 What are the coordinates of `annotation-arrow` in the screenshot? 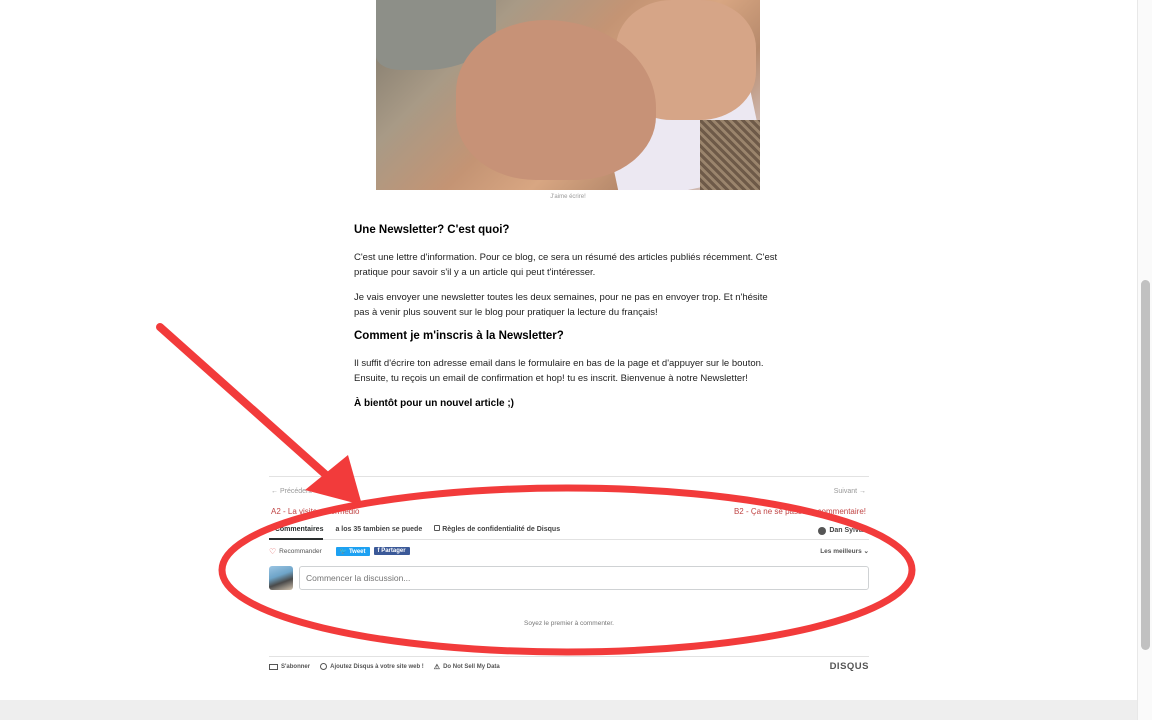 It's located at (259, 414).